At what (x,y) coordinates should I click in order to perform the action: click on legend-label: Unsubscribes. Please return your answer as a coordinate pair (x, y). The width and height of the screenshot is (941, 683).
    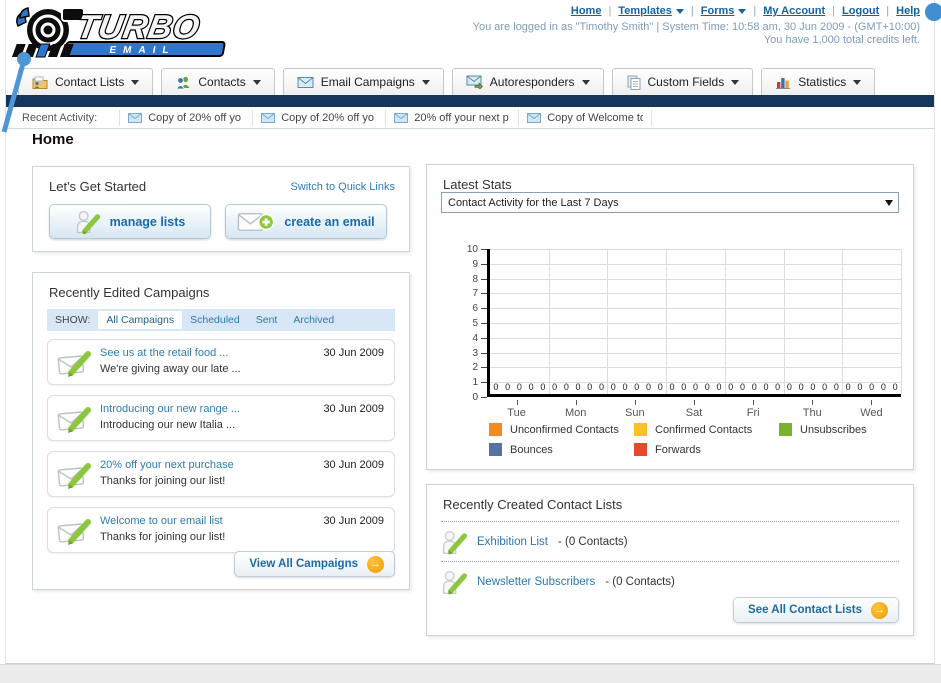
    Looking at the image, I should click on (833, 429).